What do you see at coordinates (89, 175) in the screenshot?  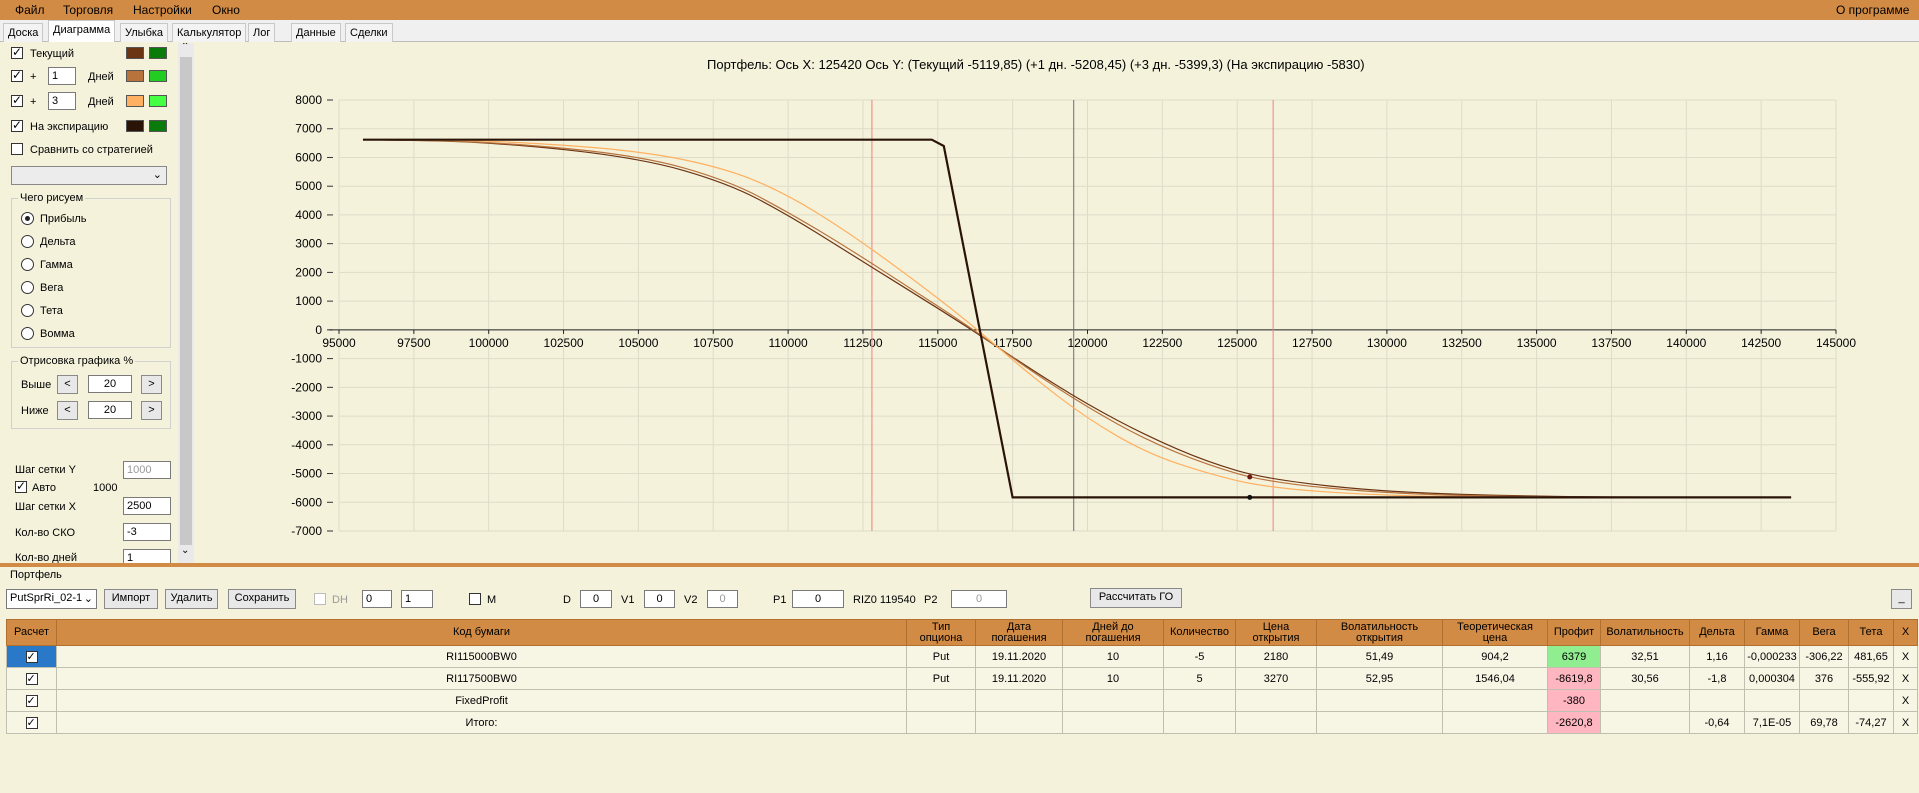 I see `strategy-dropdown: ⌄` at bounding box center [89, 175].